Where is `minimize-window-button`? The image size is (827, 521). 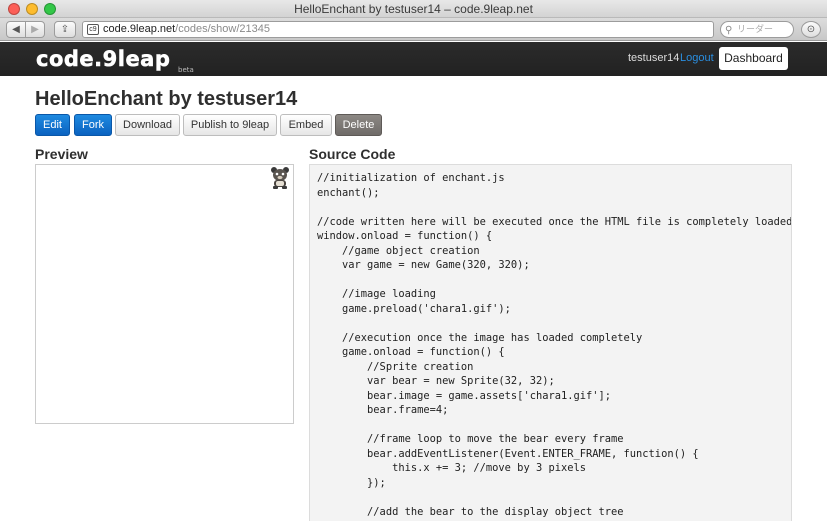
minimize-window-button is located at coordinates (32, 9).